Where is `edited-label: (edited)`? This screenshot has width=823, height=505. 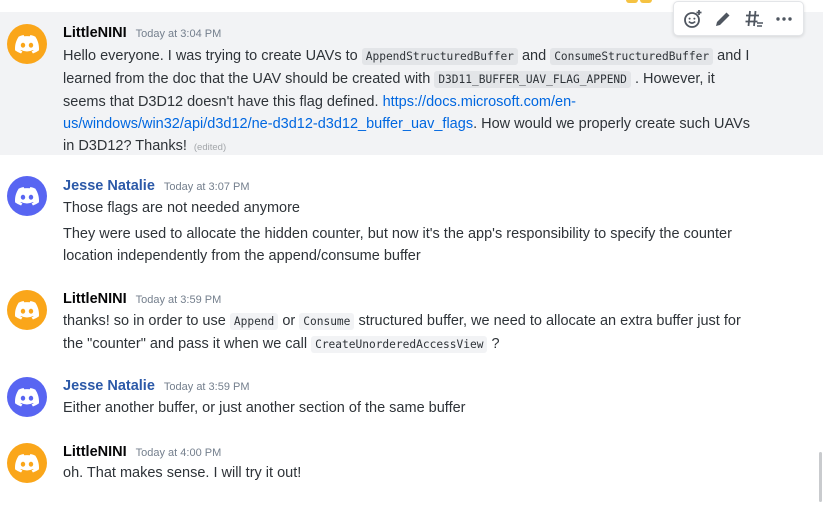 edited-label: (edited) is located at coordinates (210, 147).